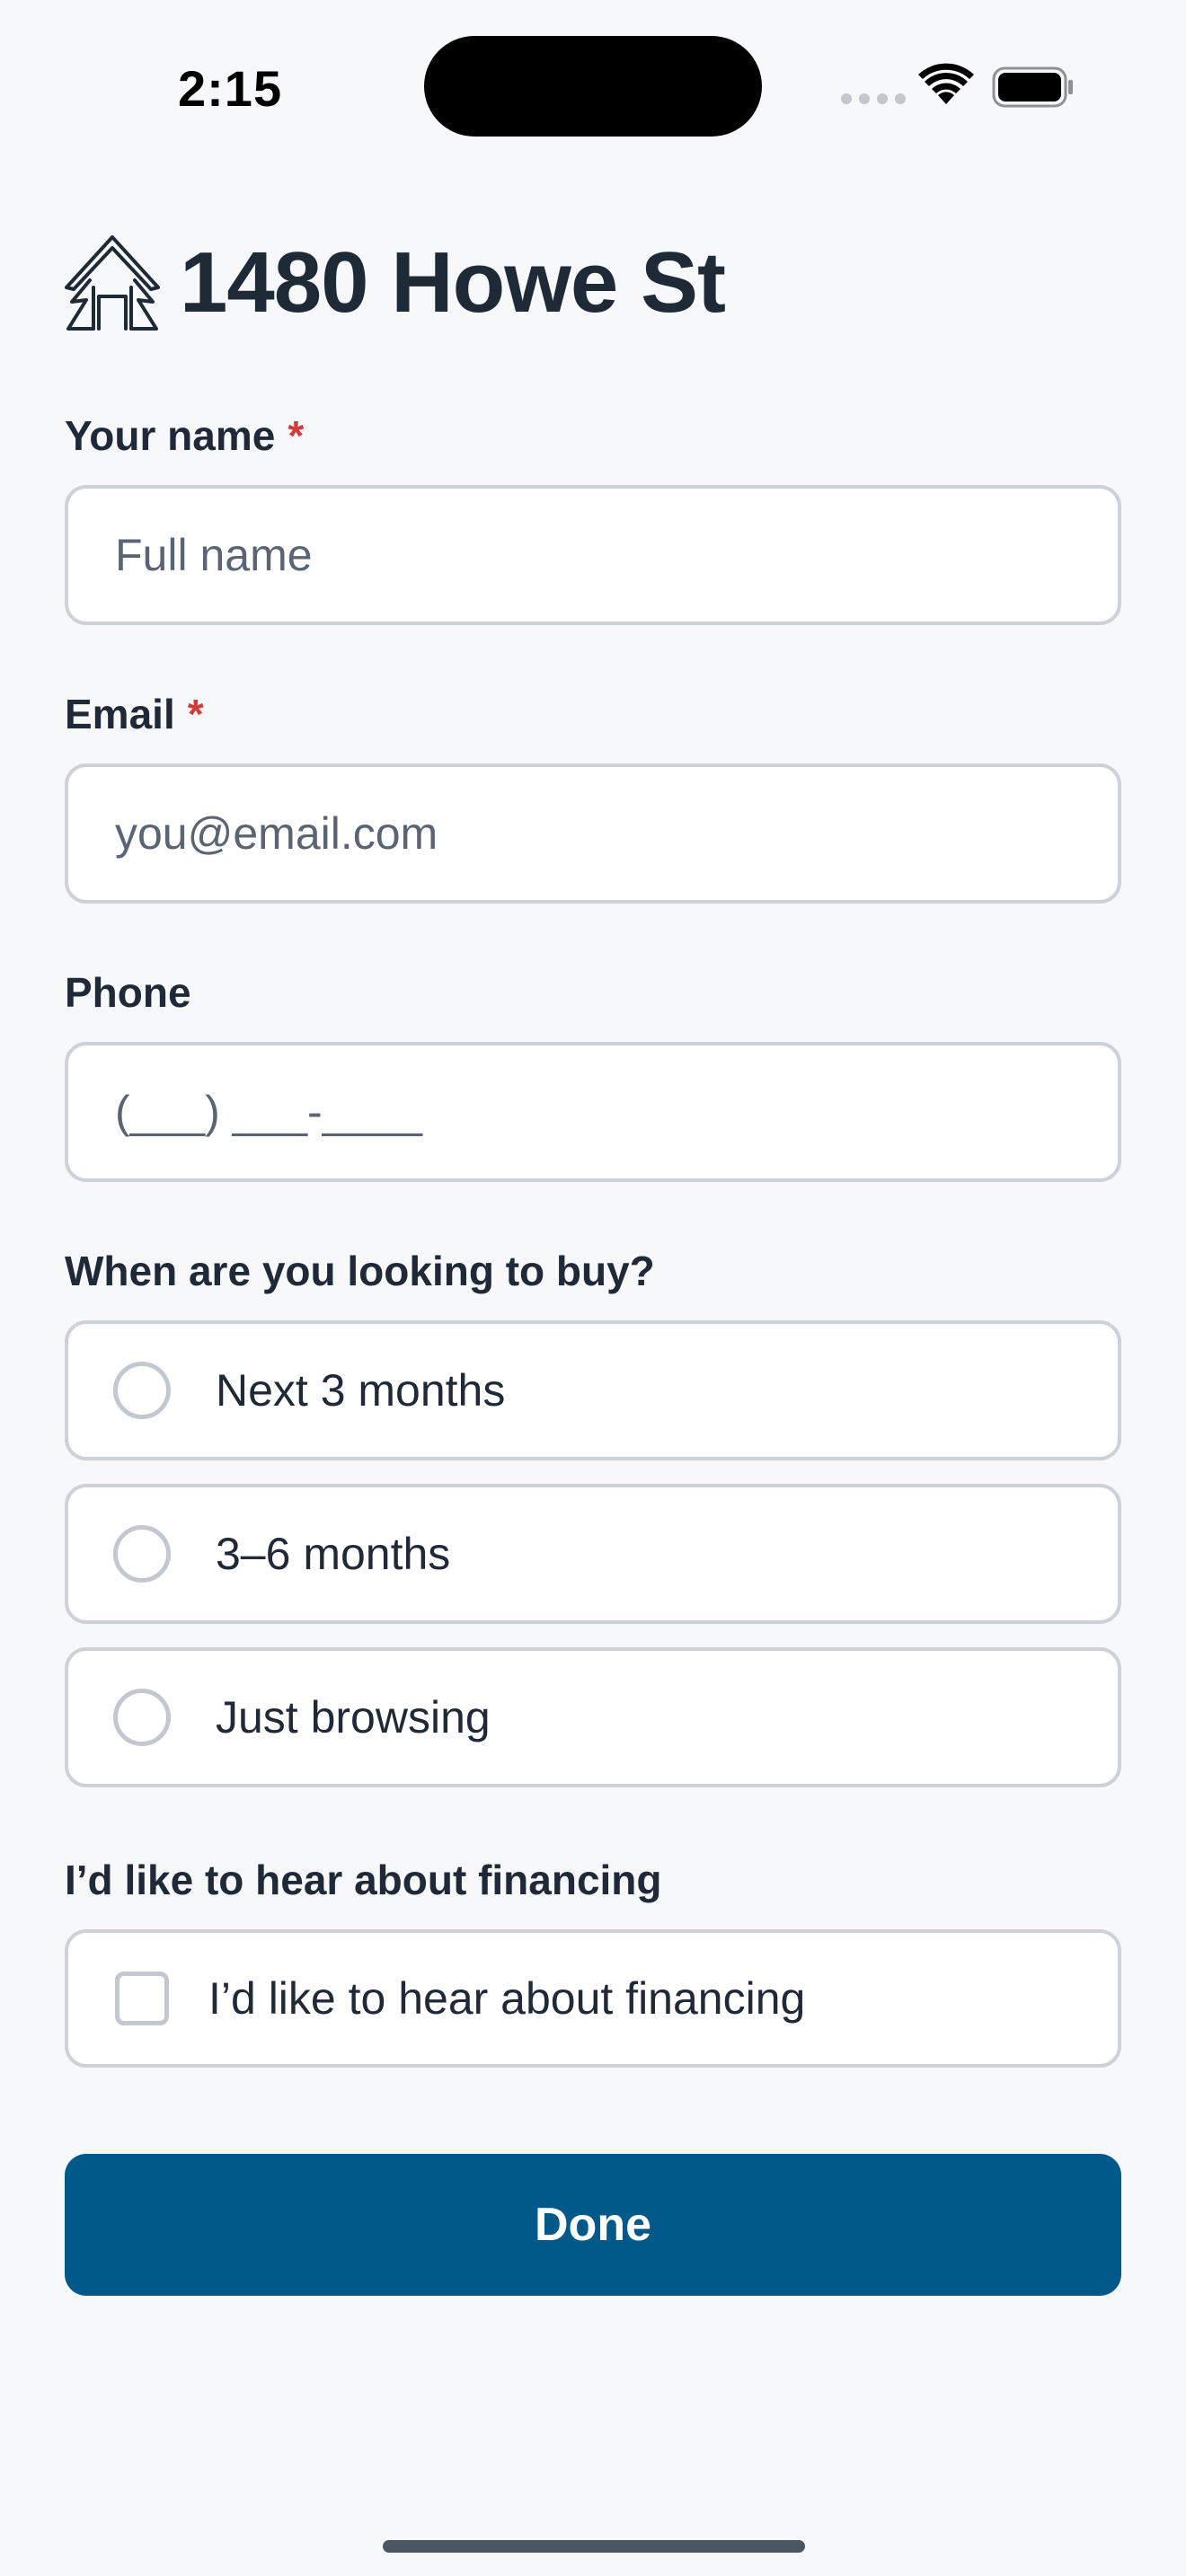 The width and height of the screenshot is (1186, 2576). What do you see at coordinates (230, 88) in the screenshot?
I see `status-time: 2:15` at bounding box center [230, 88].